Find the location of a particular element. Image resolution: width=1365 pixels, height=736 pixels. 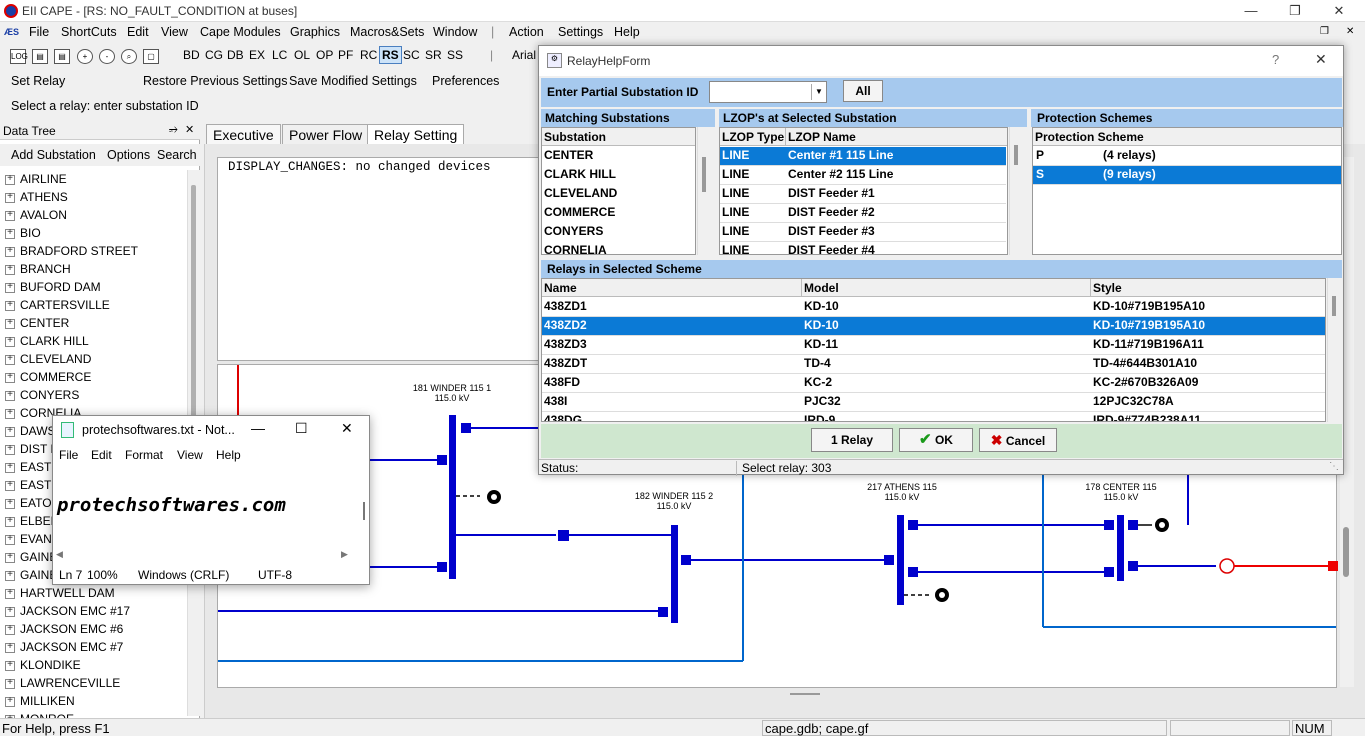

main-scroll-thumb is located at coordinates (1346, 552).